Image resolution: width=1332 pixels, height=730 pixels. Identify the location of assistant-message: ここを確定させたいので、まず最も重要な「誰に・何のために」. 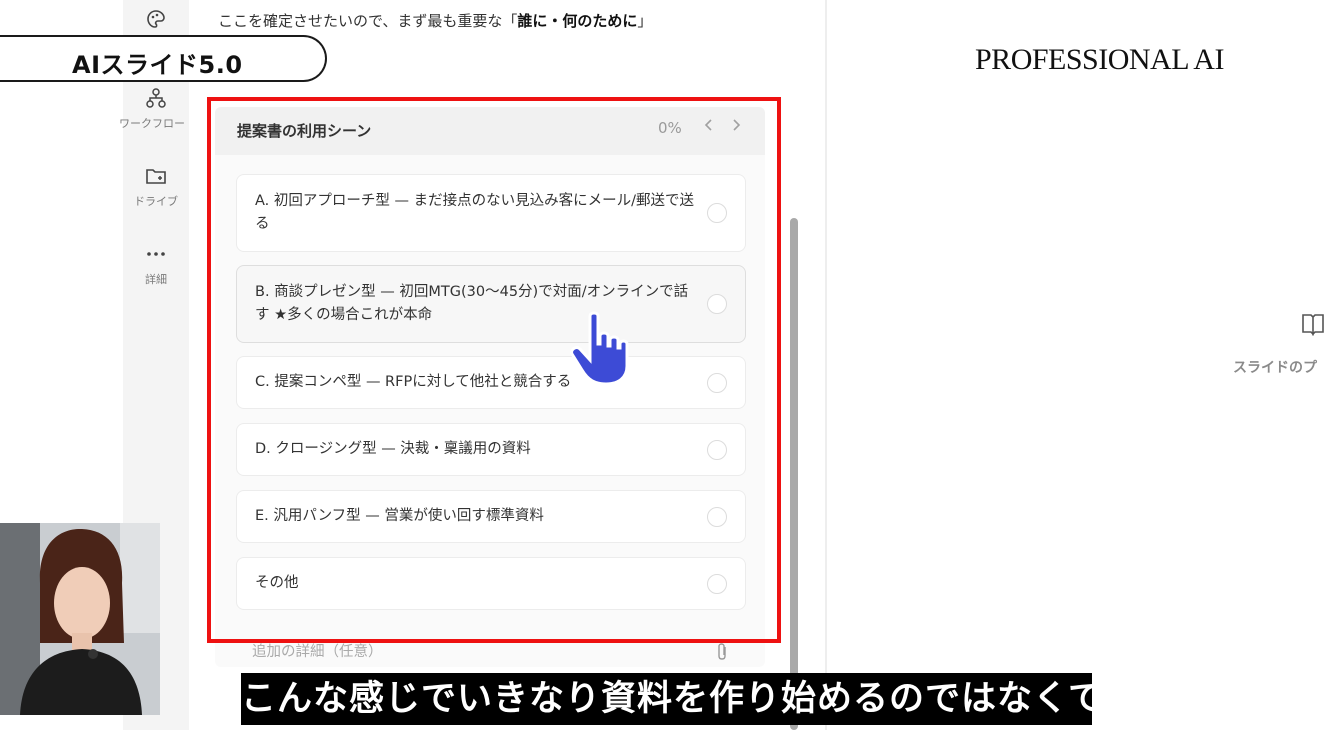
(435, 20).